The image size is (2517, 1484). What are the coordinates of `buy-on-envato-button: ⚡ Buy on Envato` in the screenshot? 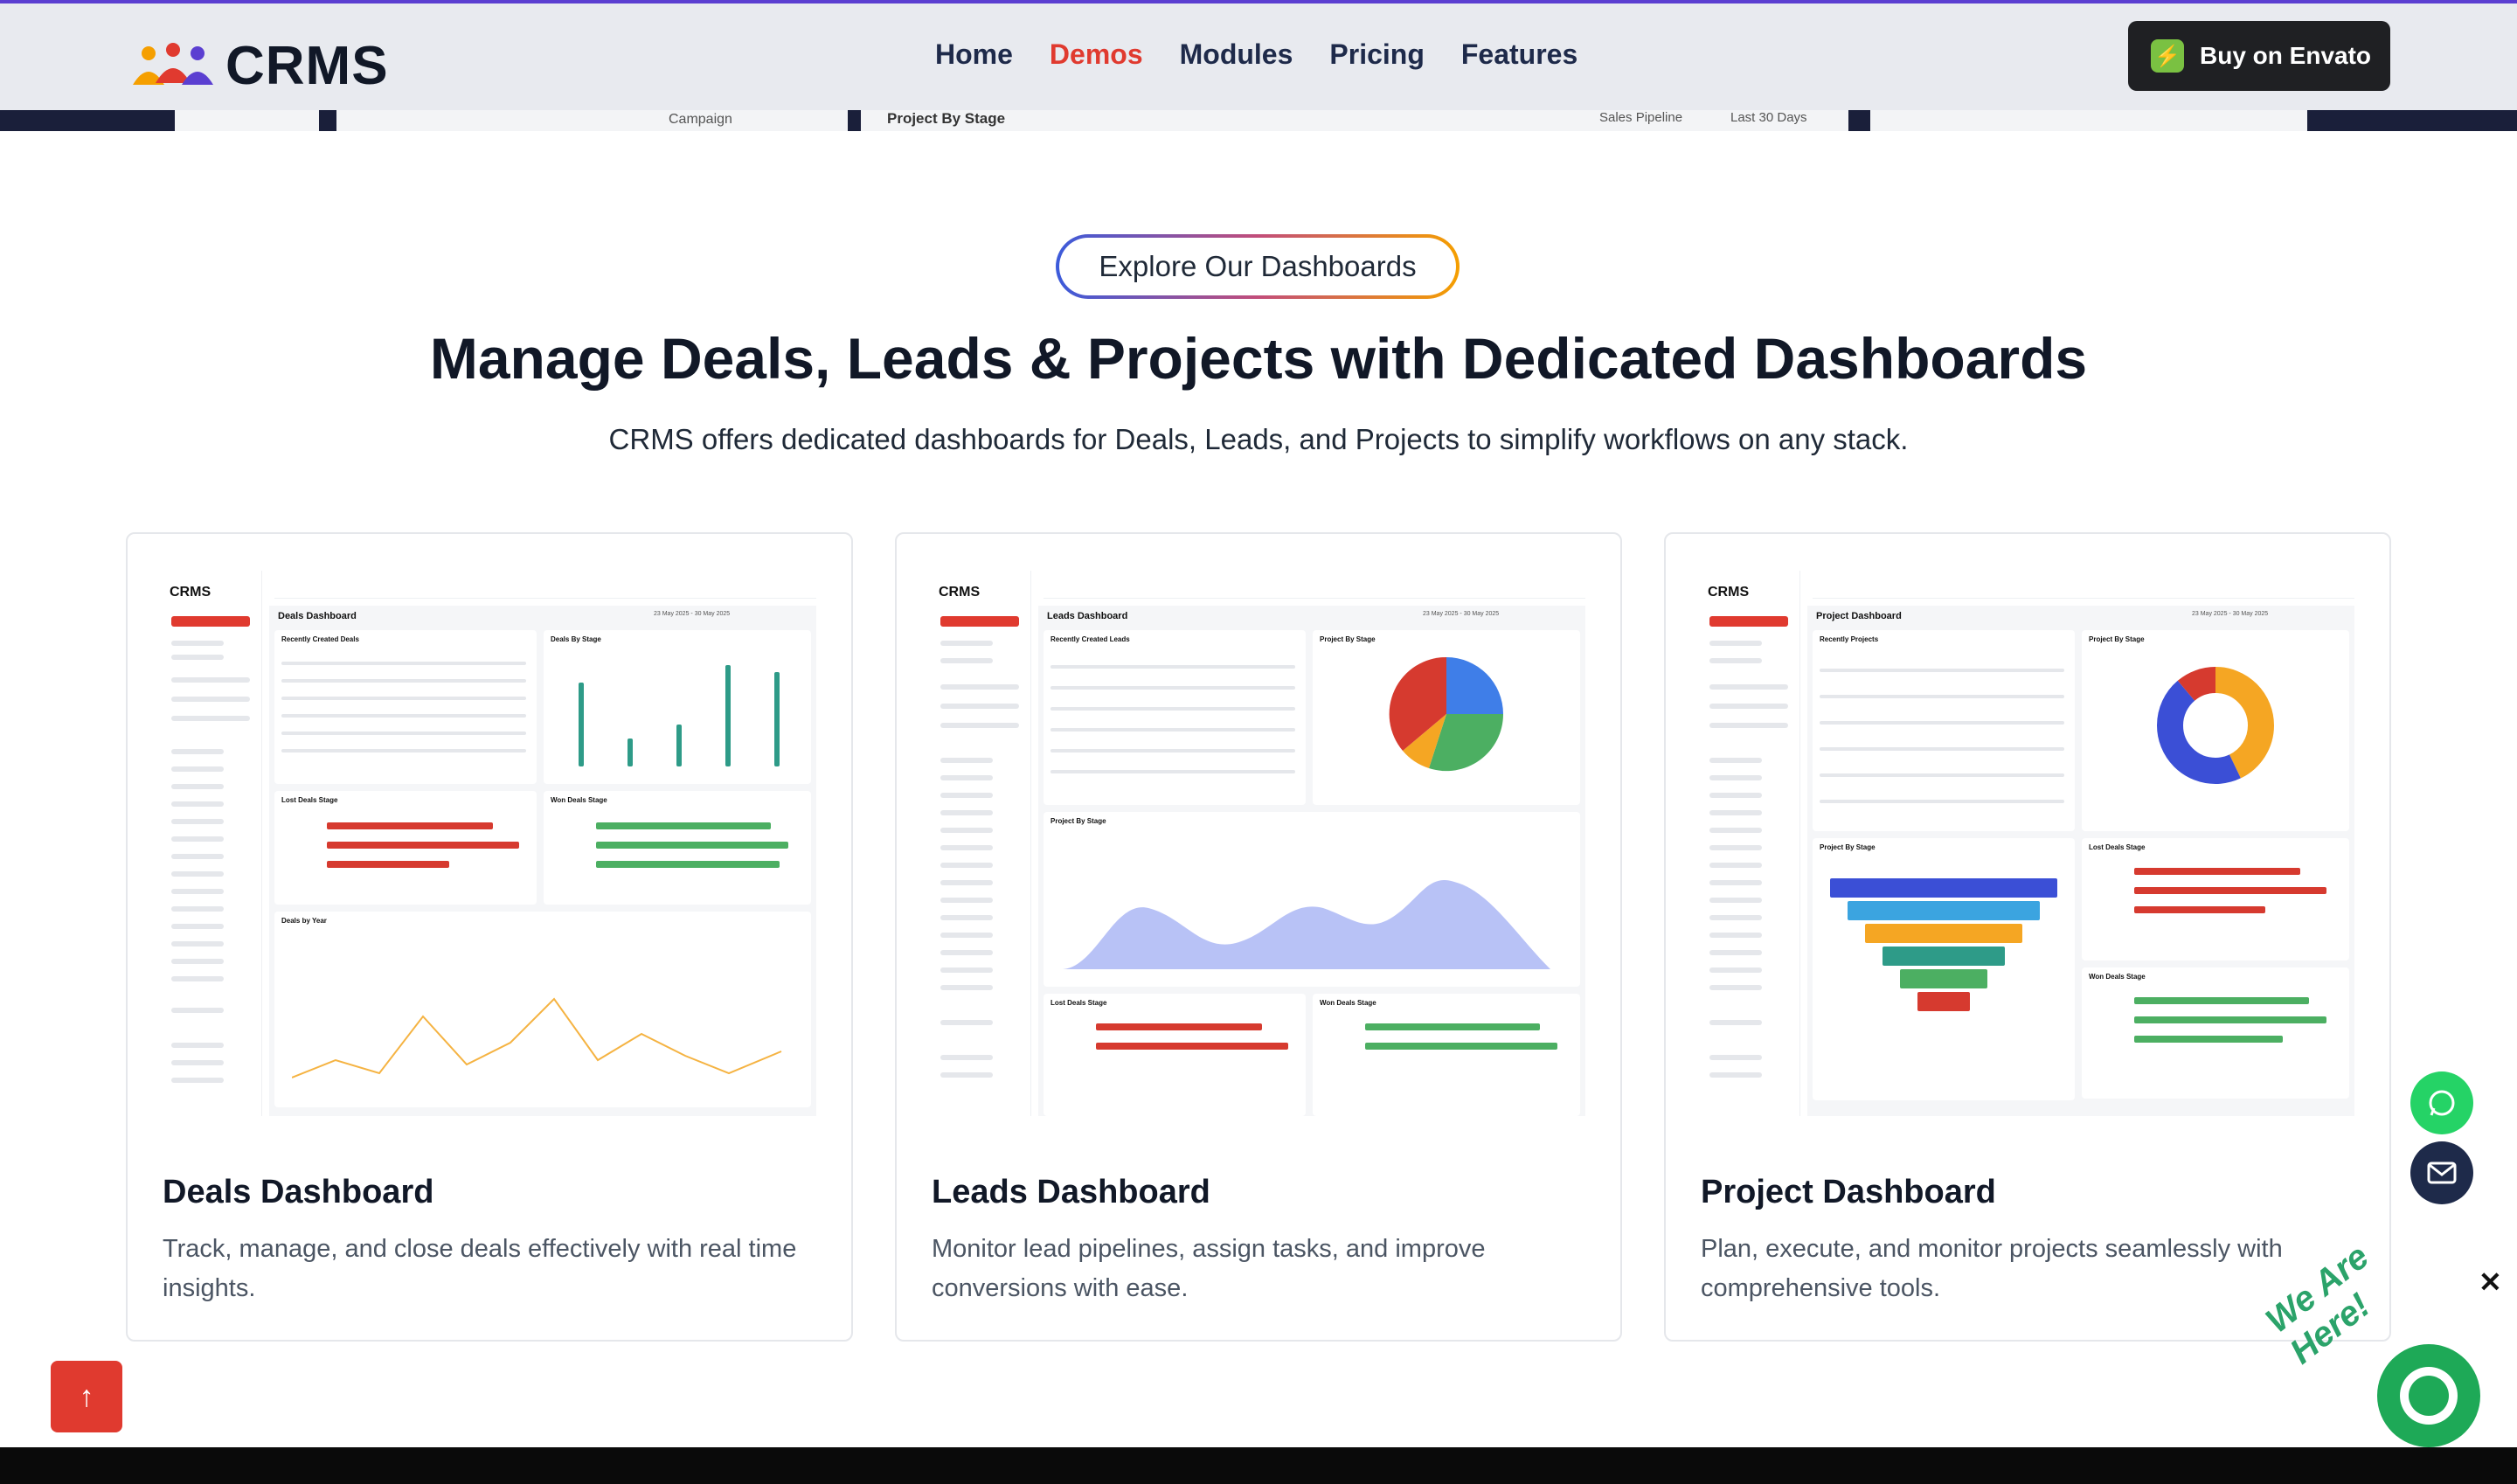 It's located at (2259, 56).